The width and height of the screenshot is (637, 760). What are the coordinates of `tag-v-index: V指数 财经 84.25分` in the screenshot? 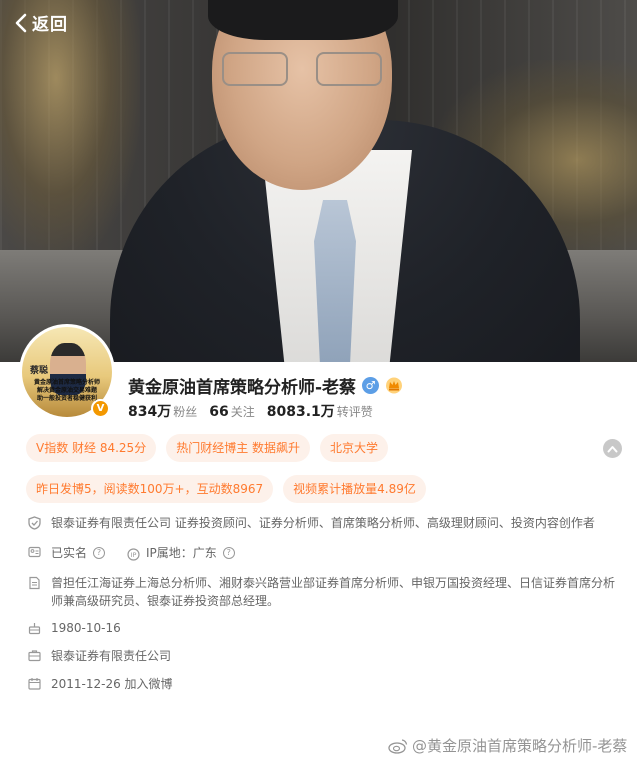 It's located at (91, 448).